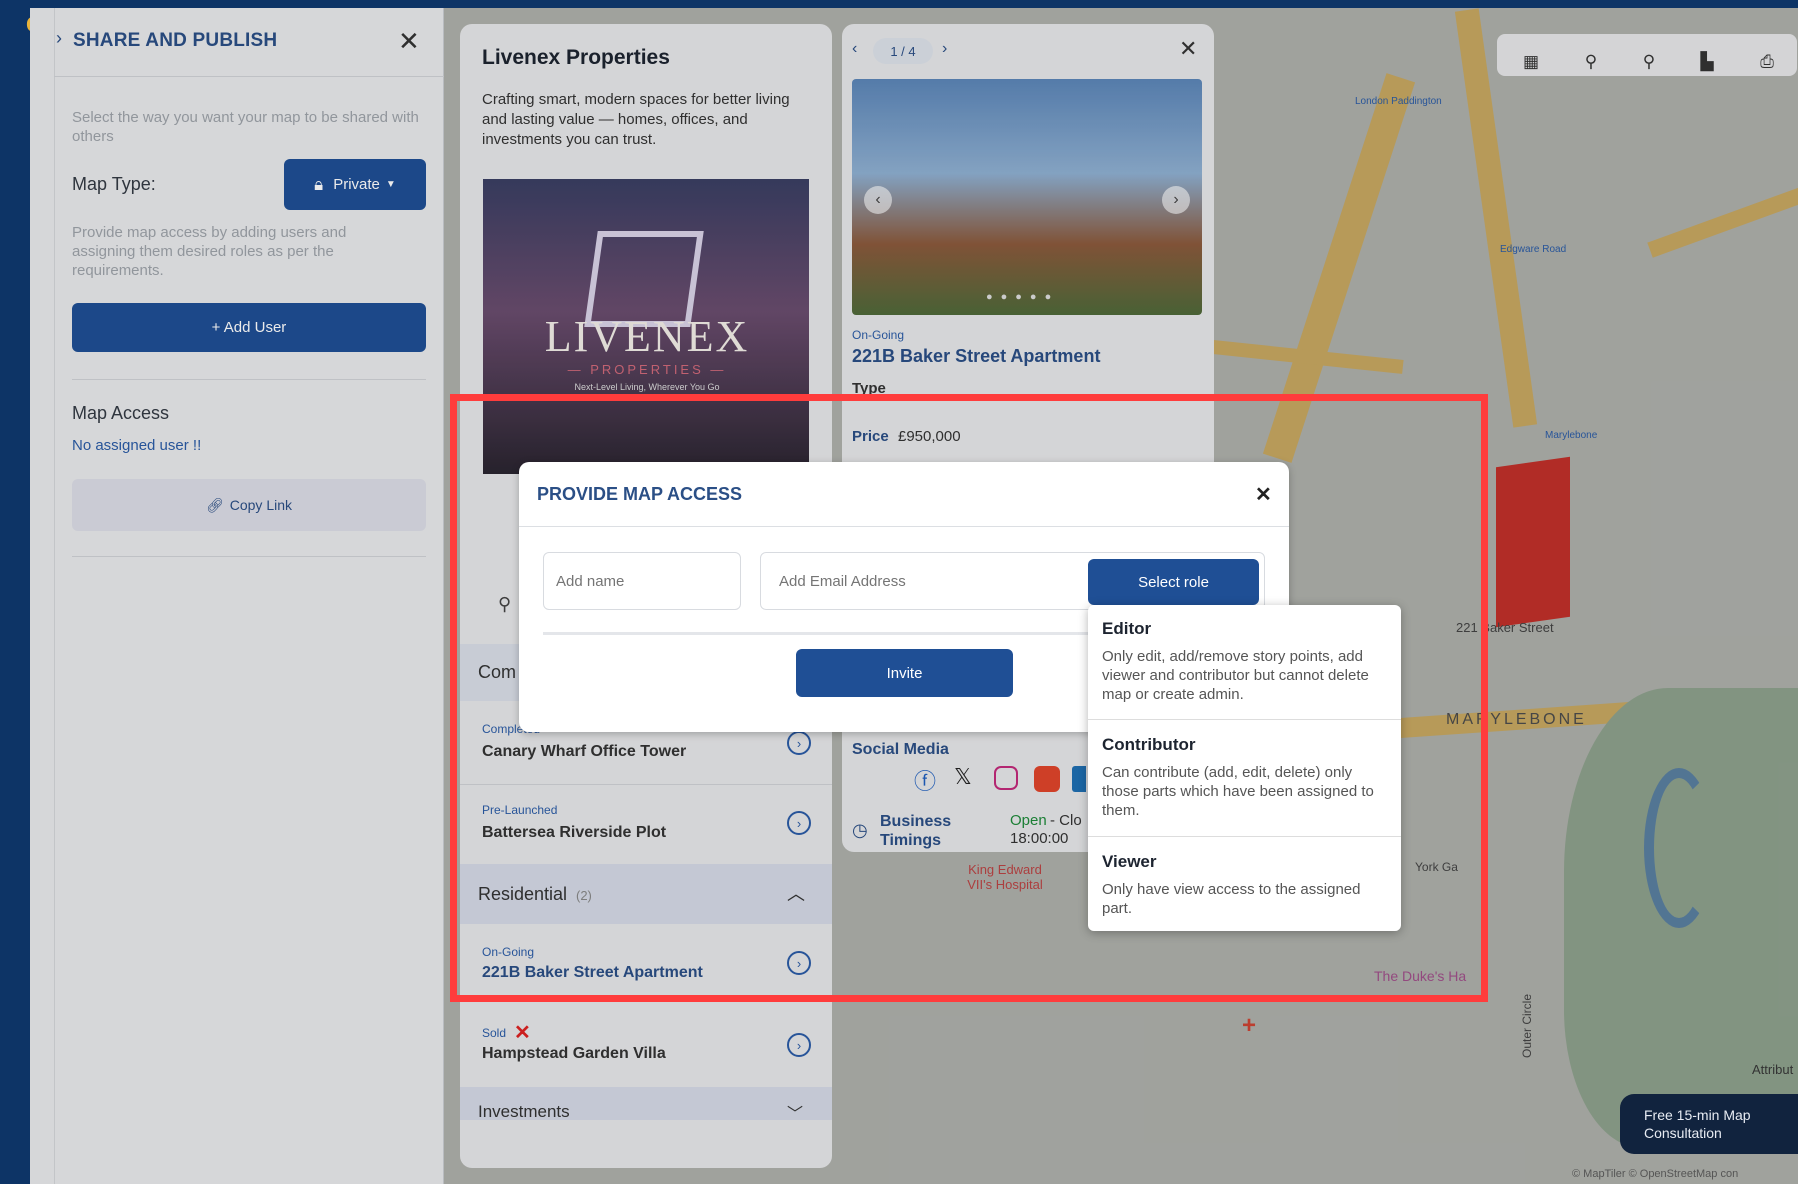  Describe the element at coordinates (1772, 1069) in the screenshot. I see `attribution-toggle: Attribut` at that location.